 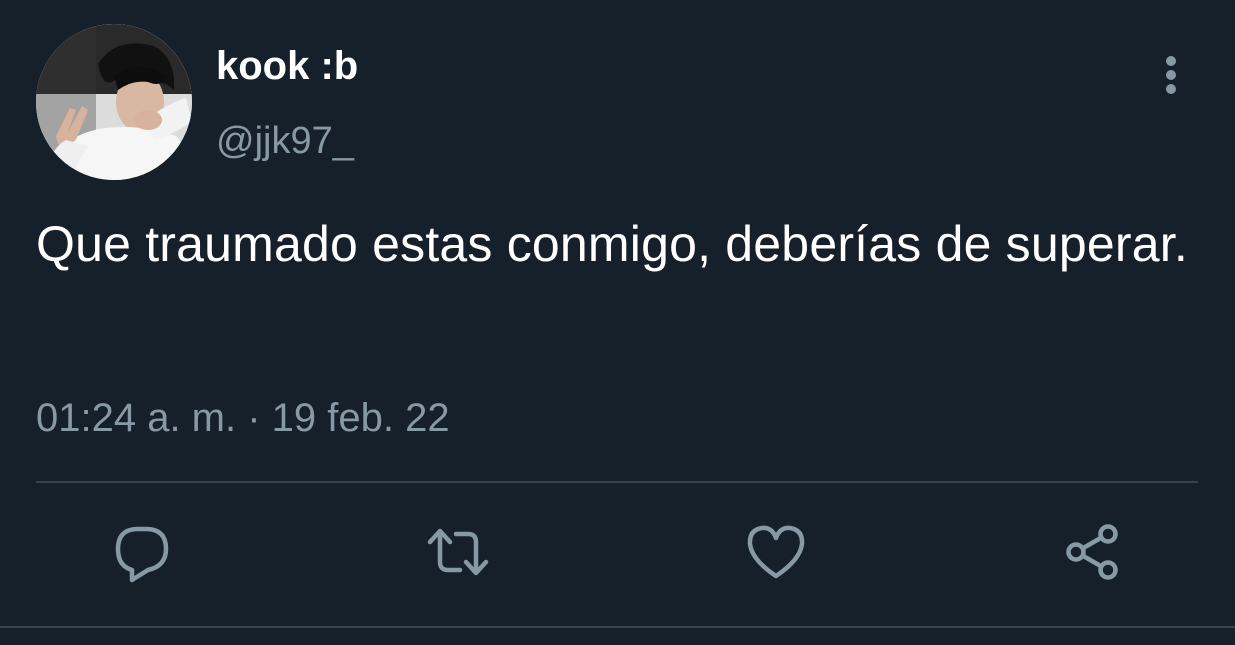 What do you see at coordinates (617, 482) in the screenshot?
I see `divider` at bounding box center [617, 482].